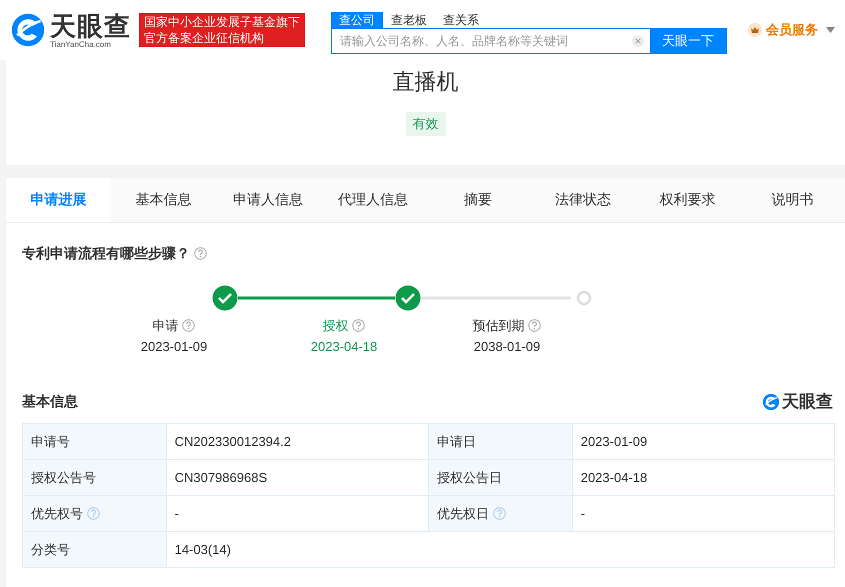 The height and width of the screenshot is (587, 845). I want to click on section-heading: 基本信息, so click(50, 401).